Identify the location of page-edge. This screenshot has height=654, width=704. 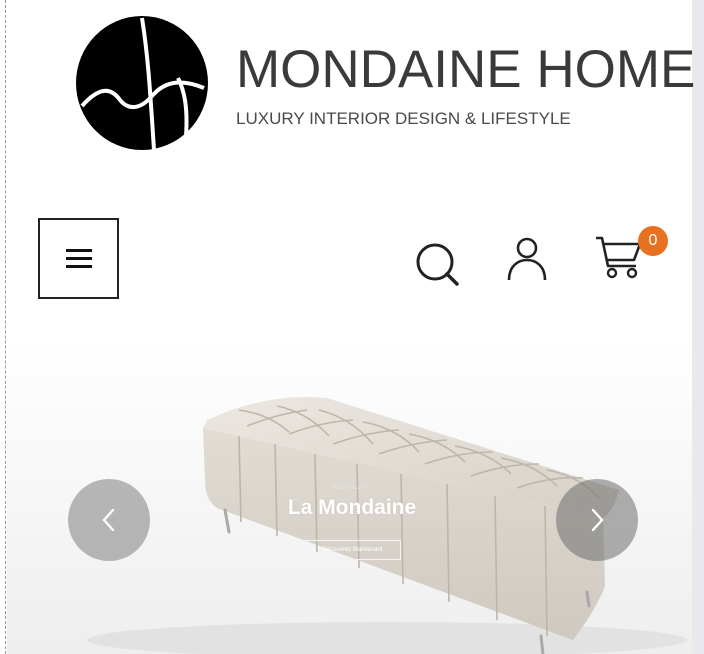
(3, 327).